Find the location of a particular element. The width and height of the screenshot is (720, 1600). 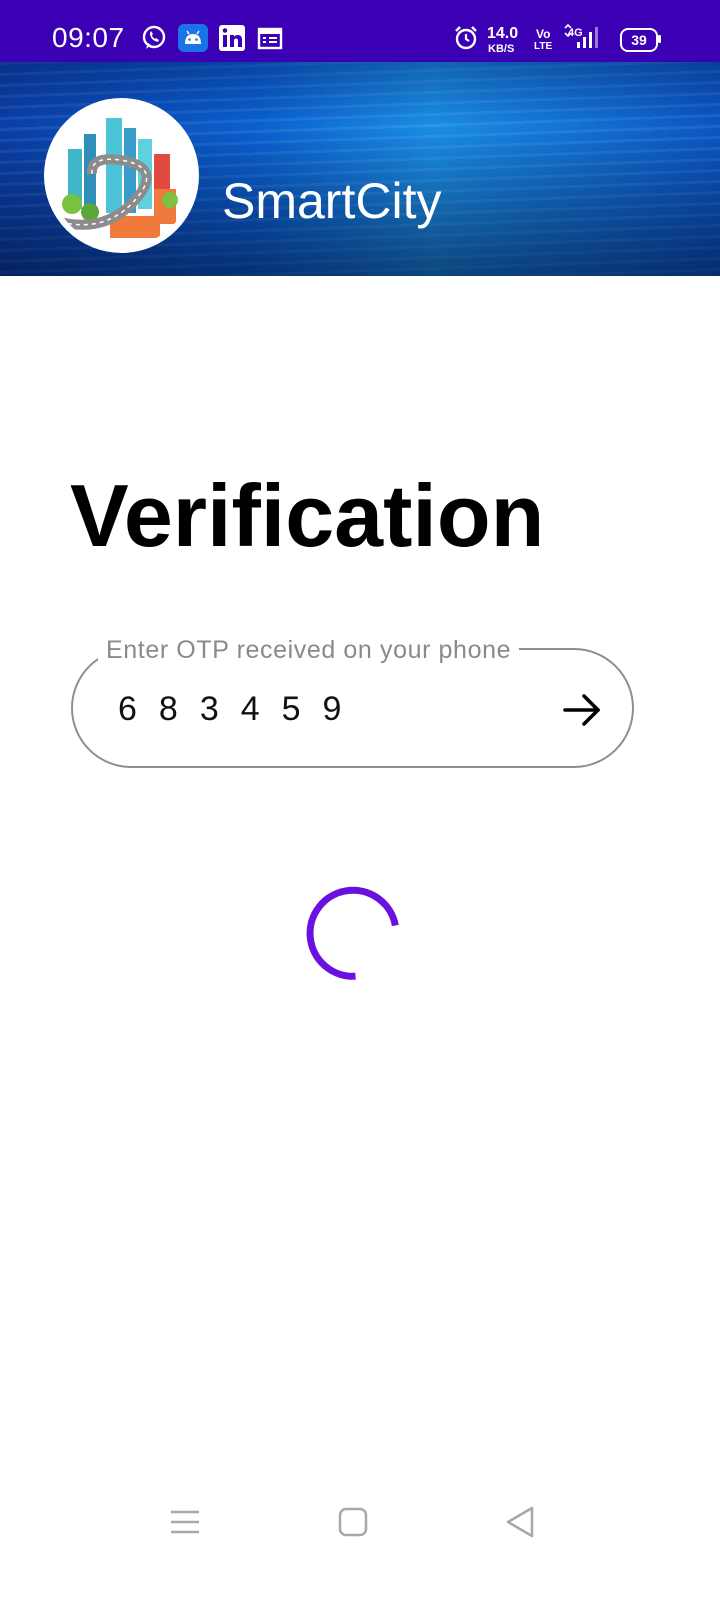

linkedin-icon is located at coordinates (232, 38).